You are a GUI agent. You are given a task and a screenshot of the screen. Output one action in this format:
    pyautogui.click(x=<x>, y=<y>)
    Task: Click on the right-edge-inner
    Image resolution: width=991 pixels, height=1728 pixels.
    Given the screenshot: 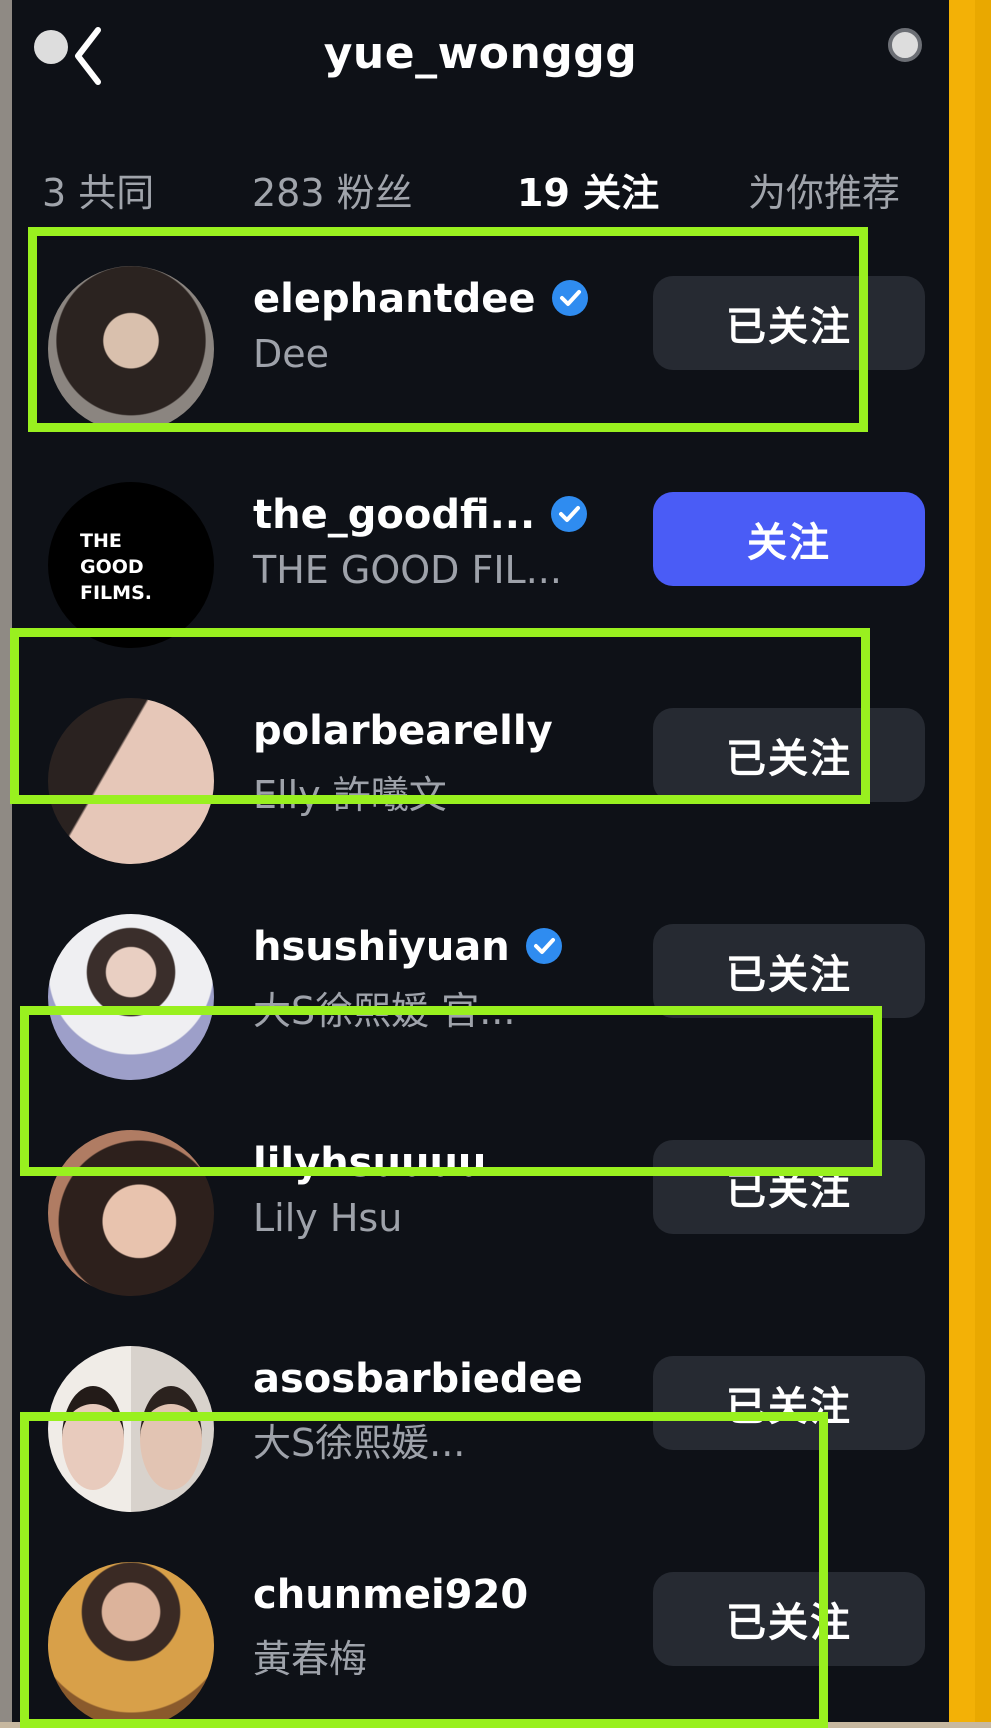 What is the action you would take?
    pyautogui.click(x=983, y=861)
    